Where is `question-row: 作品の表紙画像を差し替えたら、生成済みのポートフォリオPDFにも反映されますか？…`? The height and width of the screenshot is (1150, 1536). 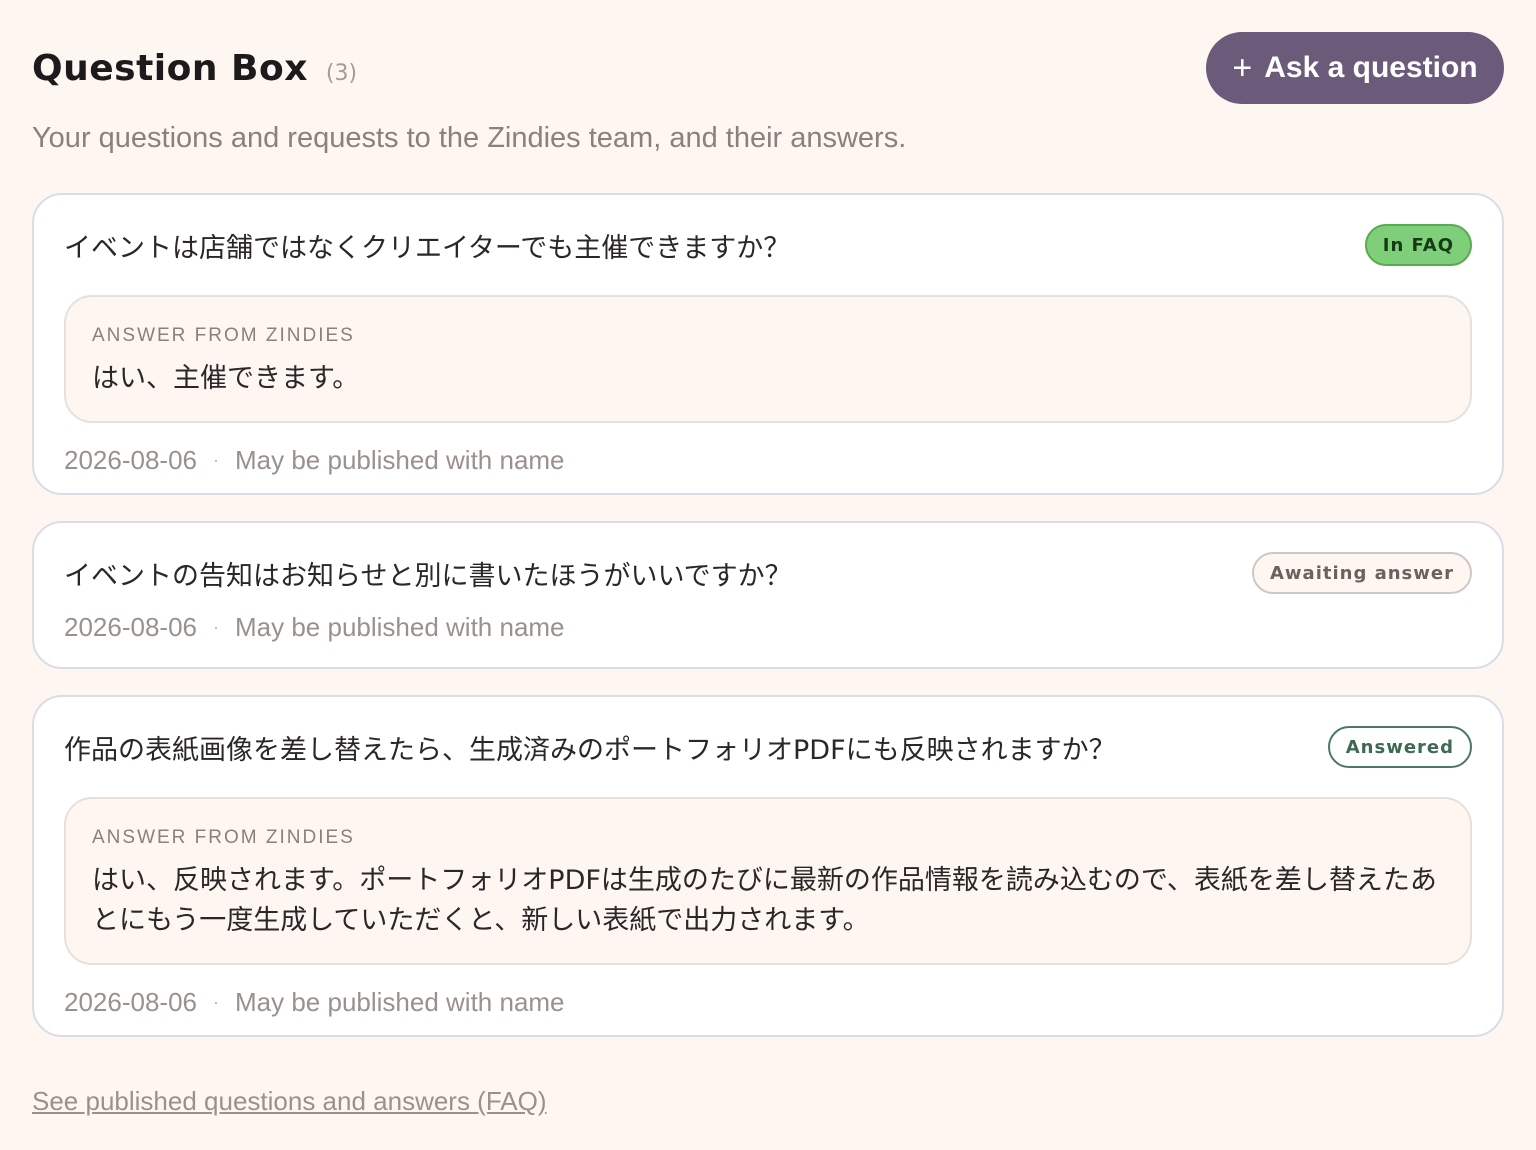
question-row: 作品の表紙画像を差し替えたら、生成済みのポートフォリオPDFにも反映されますか？… is located at coordinates (768, 747).